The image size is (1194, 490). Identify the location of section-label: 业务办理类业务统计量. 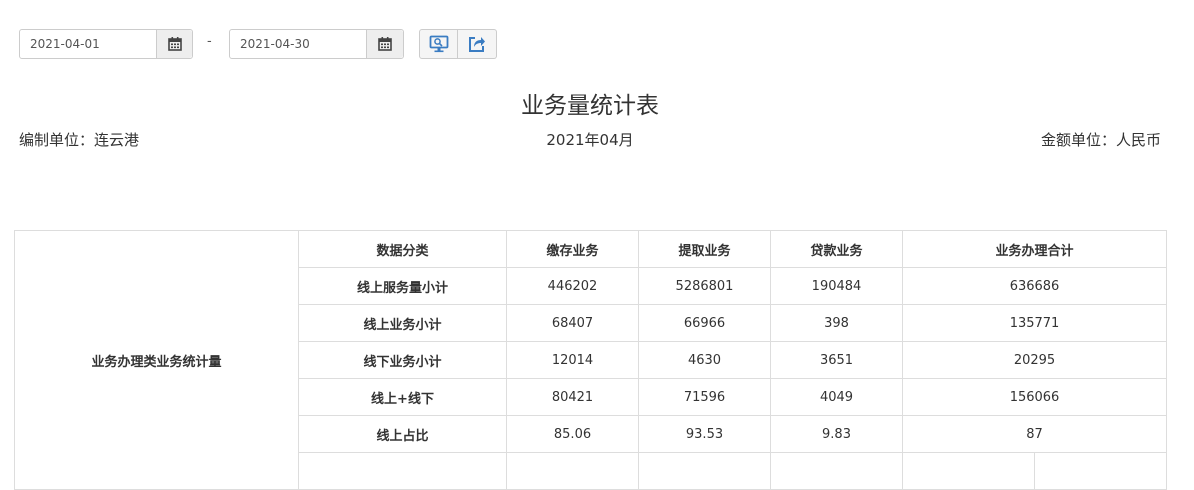
(156, 360).